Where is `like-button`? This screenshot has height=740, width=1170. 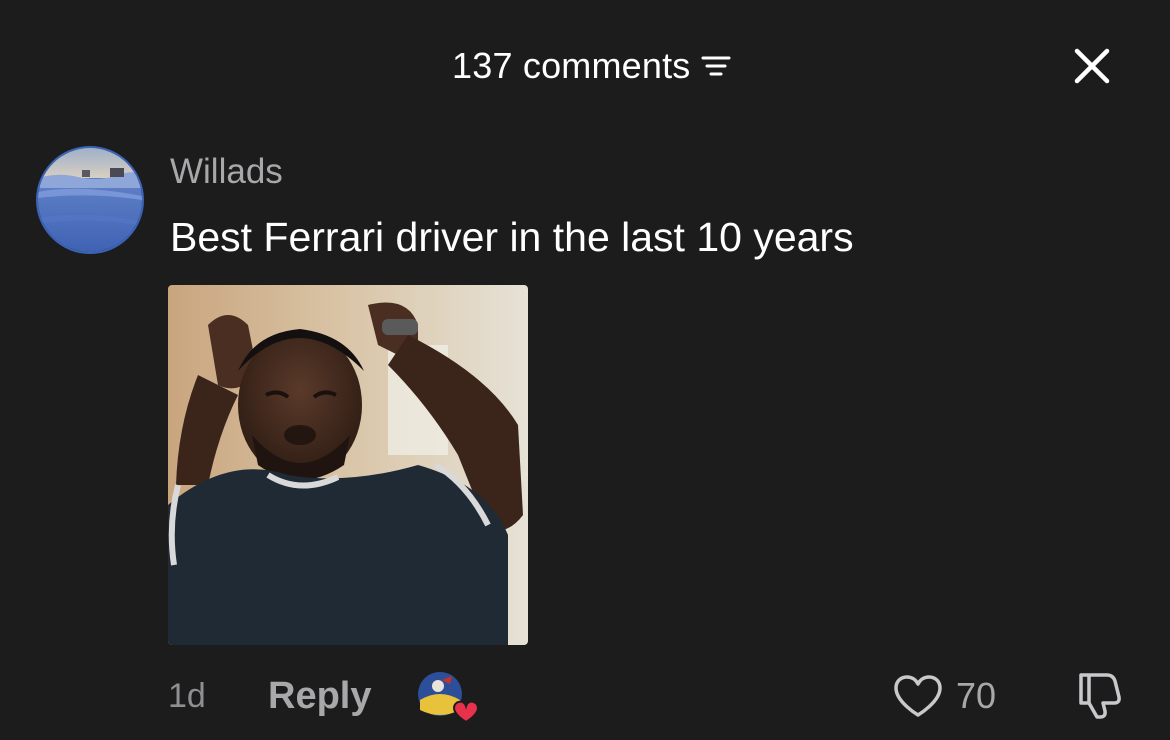 like-button is located at coordinates (918, 696).